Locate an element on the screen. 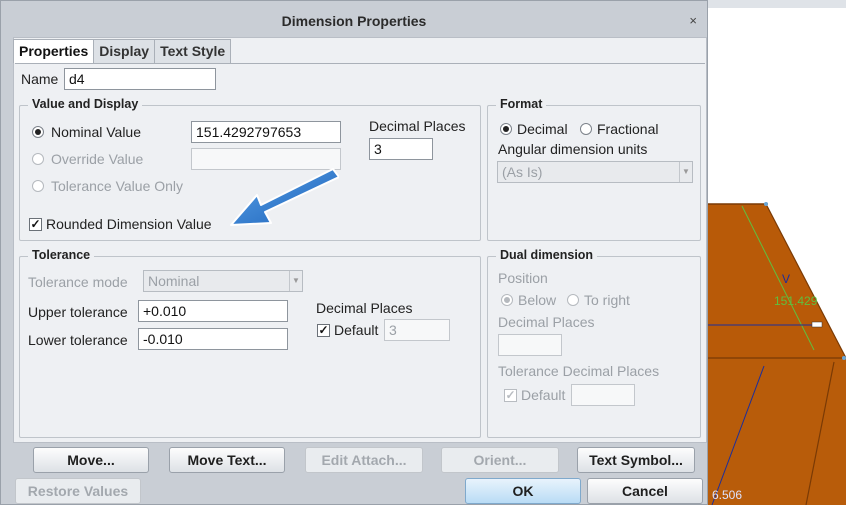 The height and width of the screenshot is (505, 846). nominal-value-field: 151.4292797653 is located at coordinates (266, 132).